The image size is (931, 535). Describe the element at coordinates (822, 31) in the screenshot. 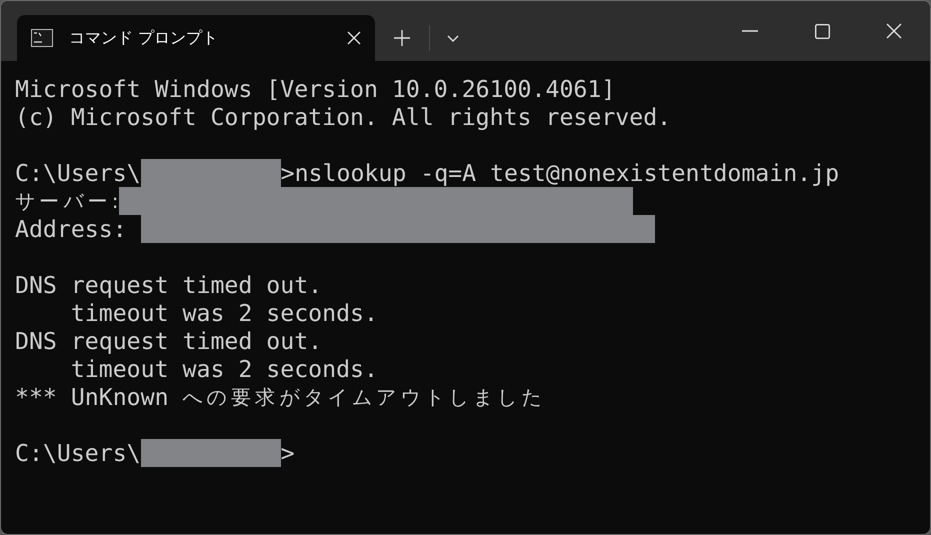

I see `maximize-icon` at that location.